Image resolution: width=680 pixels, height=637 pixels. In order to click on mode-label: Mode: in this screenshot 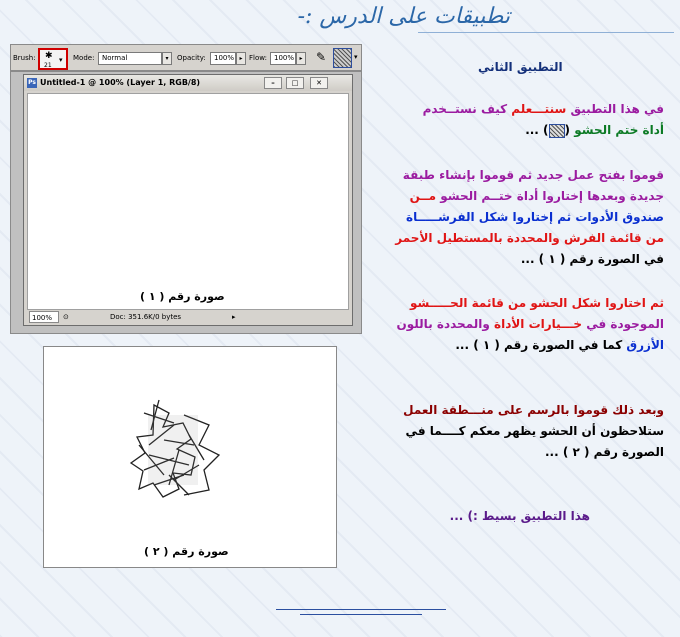, I will do `click(84, 58)`.